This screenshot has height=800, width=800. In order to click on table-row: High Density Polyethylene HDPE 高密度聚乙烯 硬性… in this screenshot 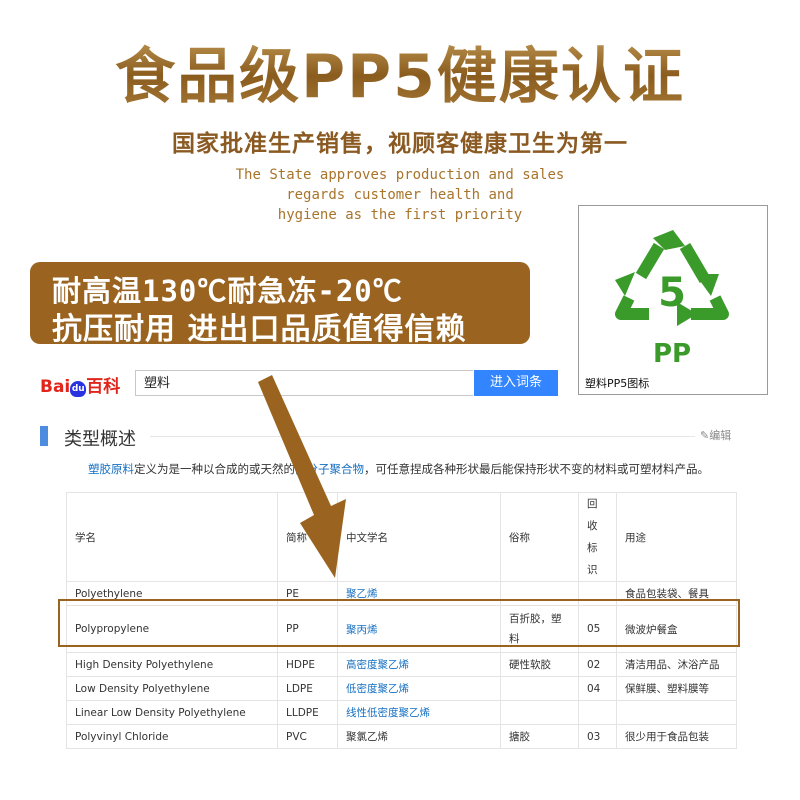, I will do `click(401, 664)`.